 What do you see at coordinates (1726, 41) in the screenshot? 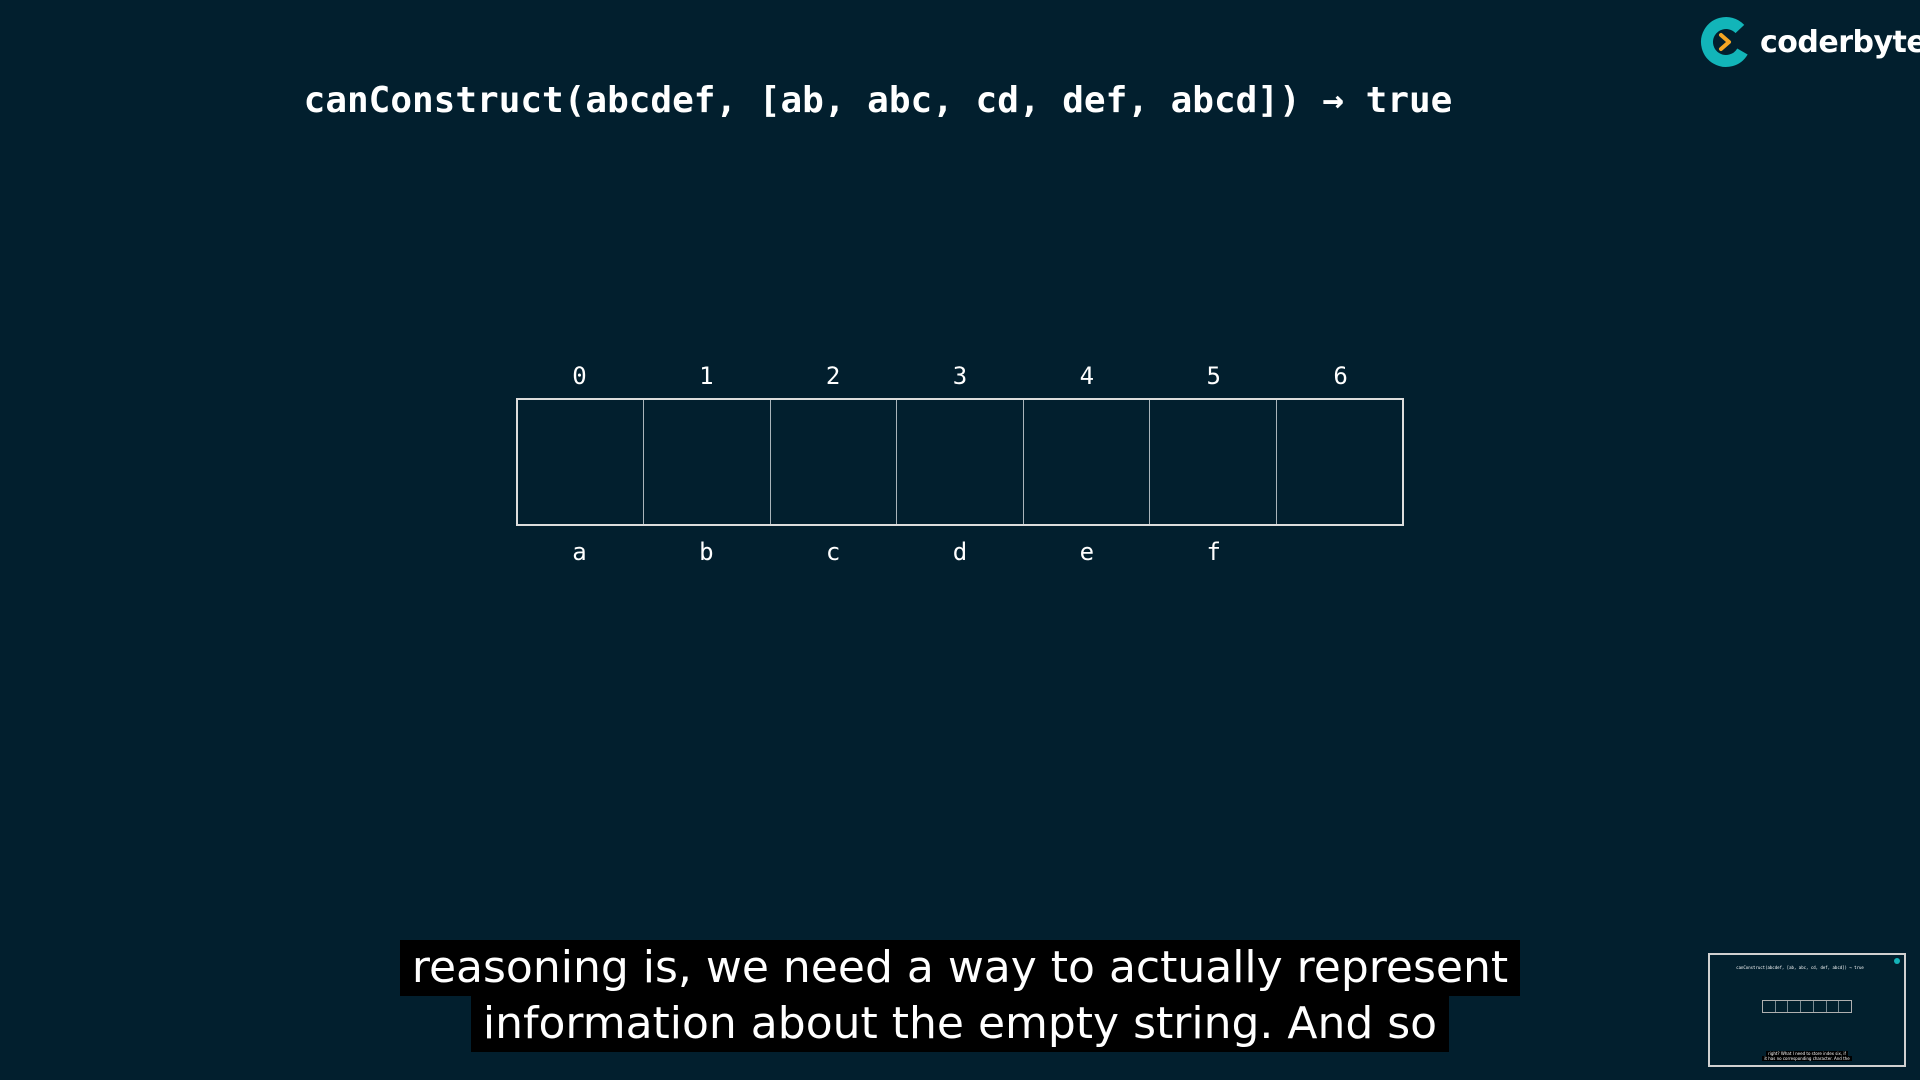
I see `coderbyte-logo-icon` at bounding box center [1726, 41].